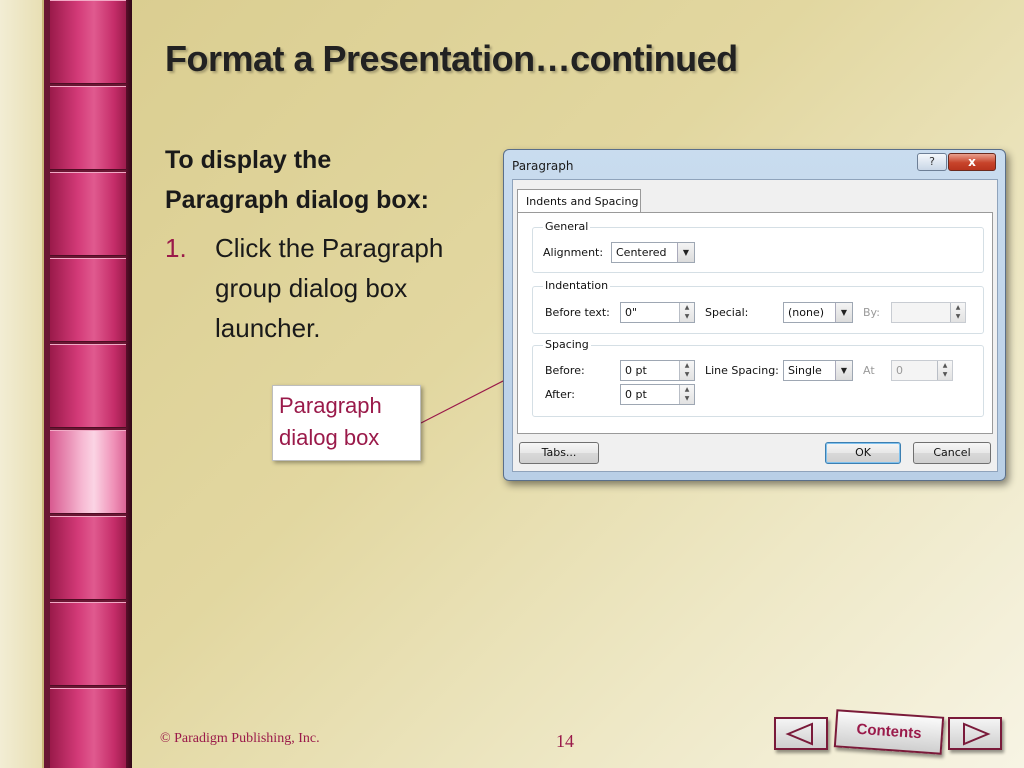 The width and height of the screenshot is (1024, 768). I want to click on by-label: By:, so click(871, 312).